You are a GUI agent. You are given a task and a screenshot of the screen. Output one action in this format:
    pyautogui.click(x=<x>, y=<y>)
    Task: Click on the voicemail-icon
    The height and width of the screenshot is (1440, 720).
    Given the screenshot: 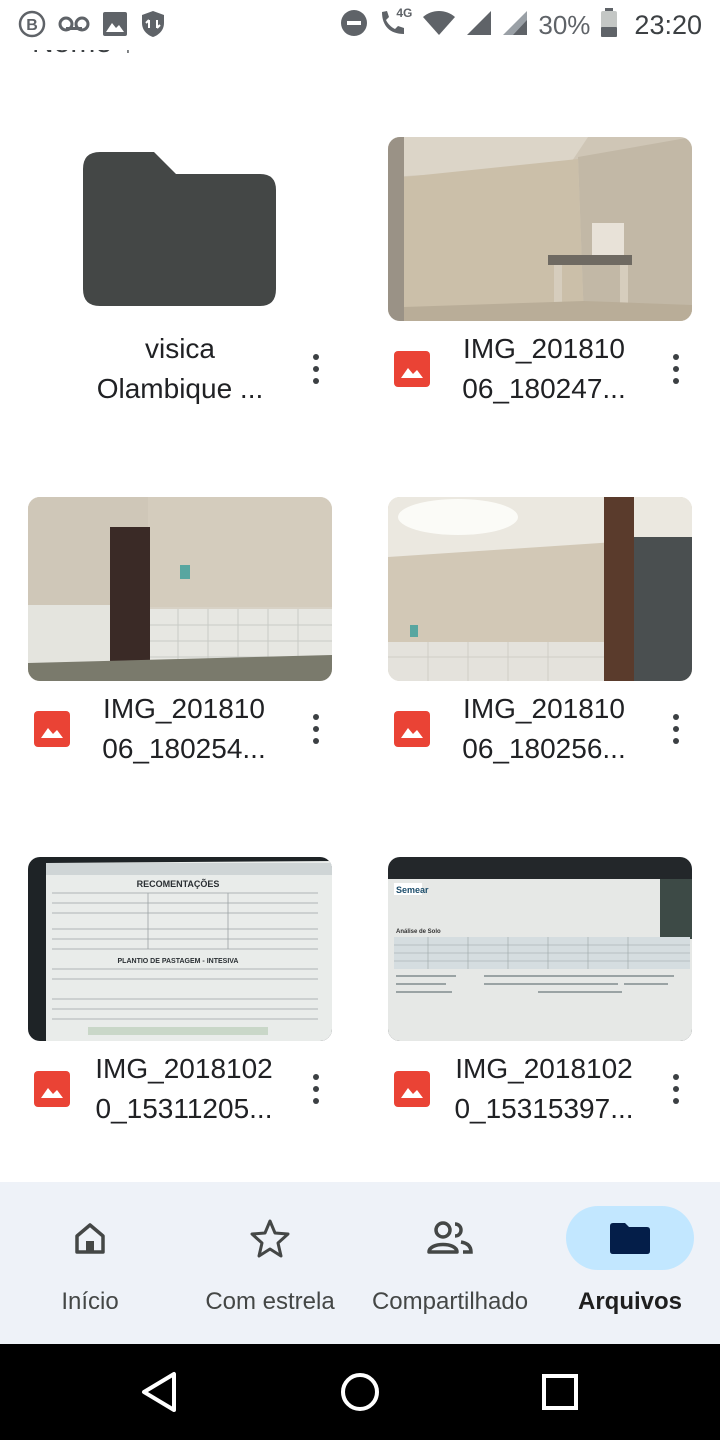 What is the action you would take?
    pyautogui.click(x=74, y=26)
    